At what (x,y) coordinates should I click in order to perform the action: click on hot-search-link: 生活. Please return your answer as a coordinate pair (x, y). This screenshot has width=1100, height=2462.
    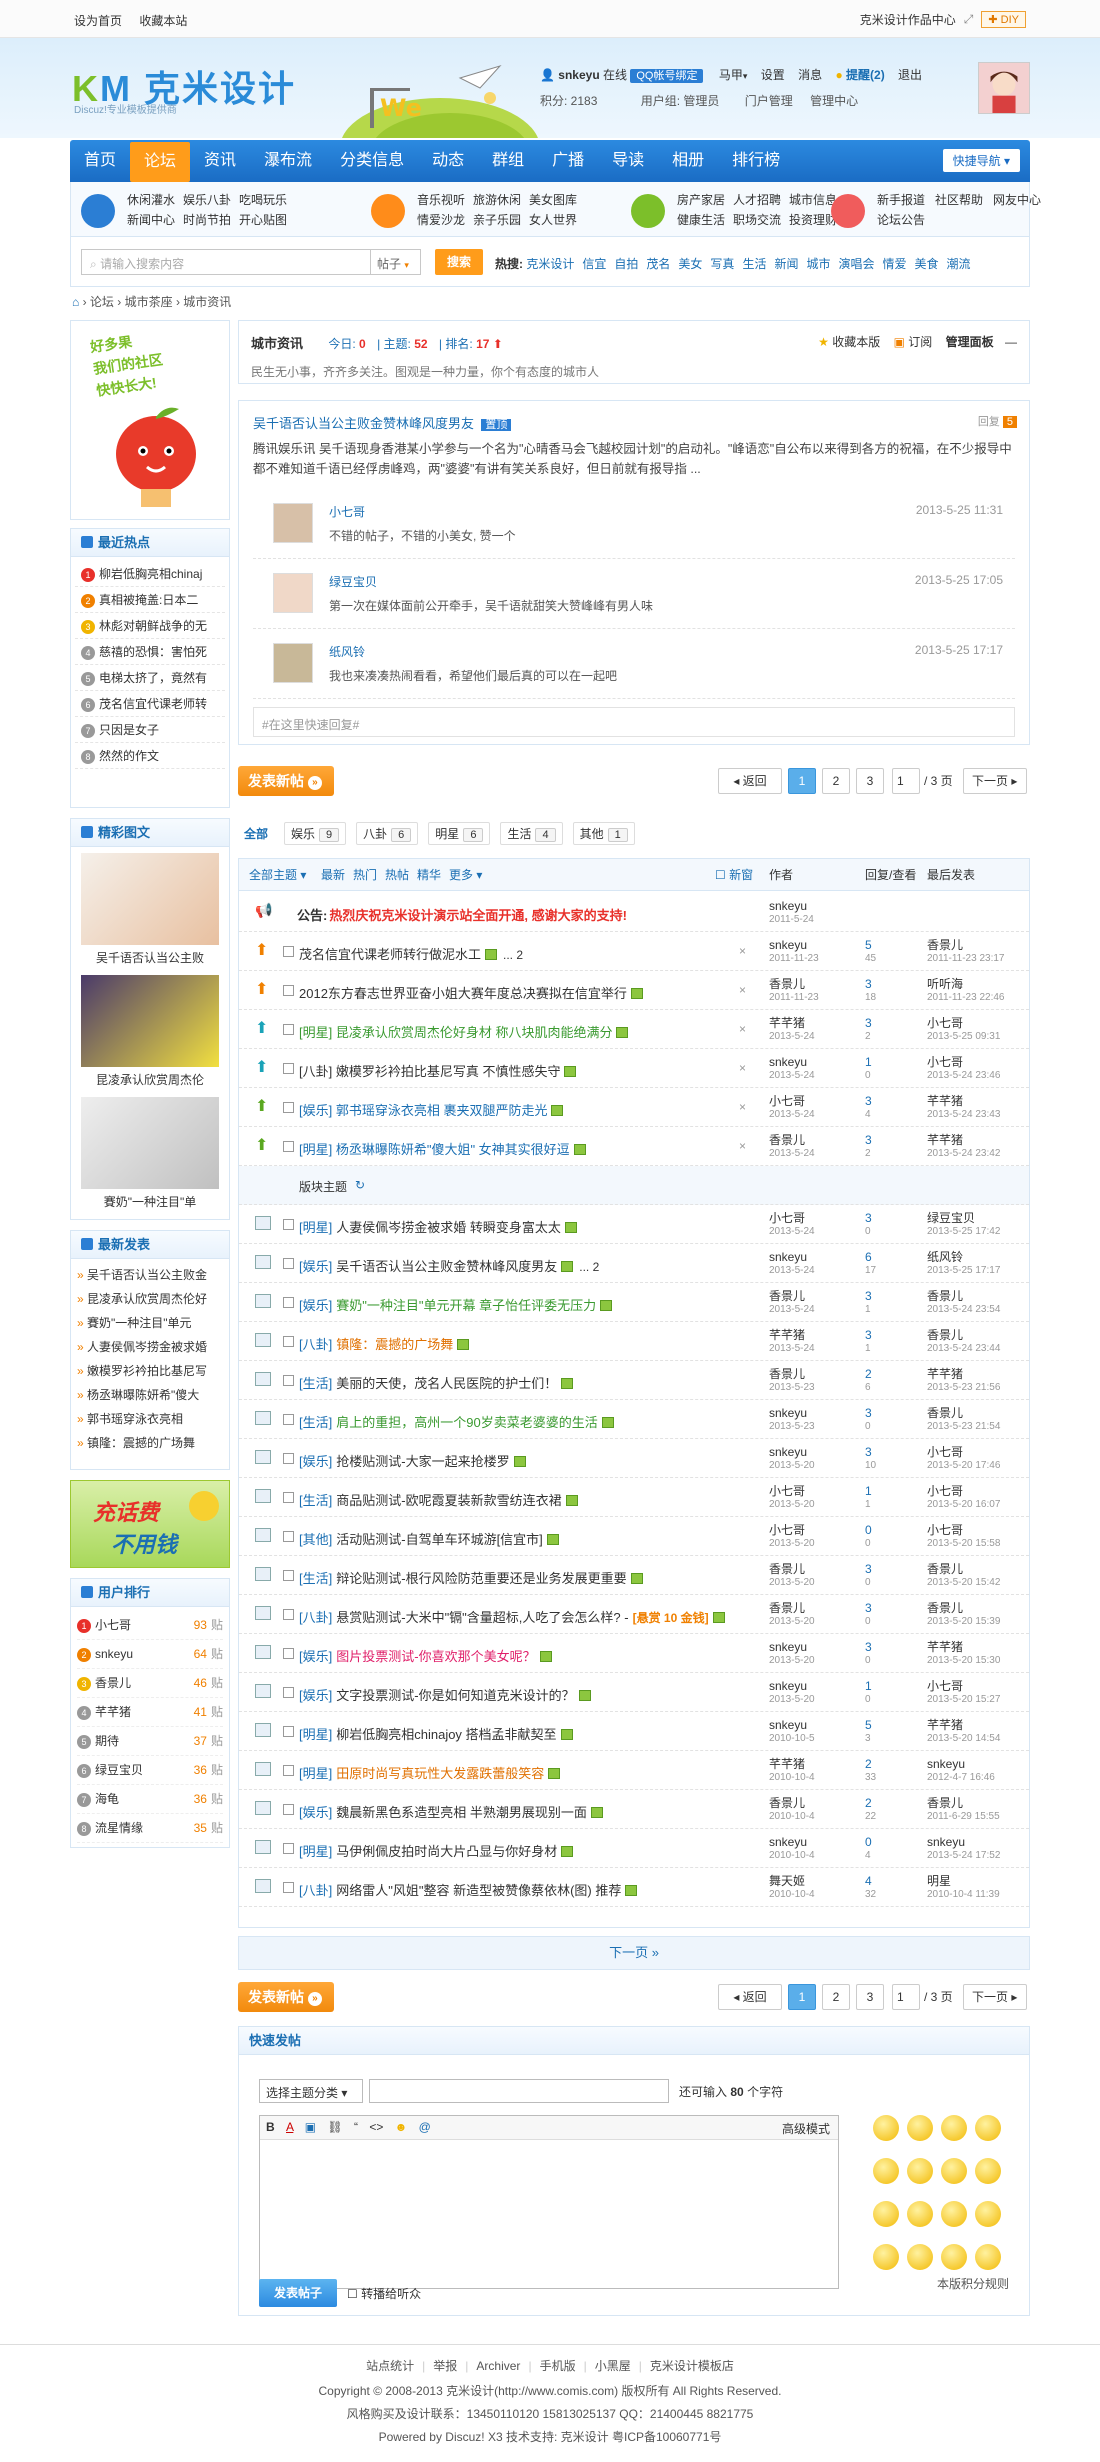
    Looking at the image, I should click on (754, 264).